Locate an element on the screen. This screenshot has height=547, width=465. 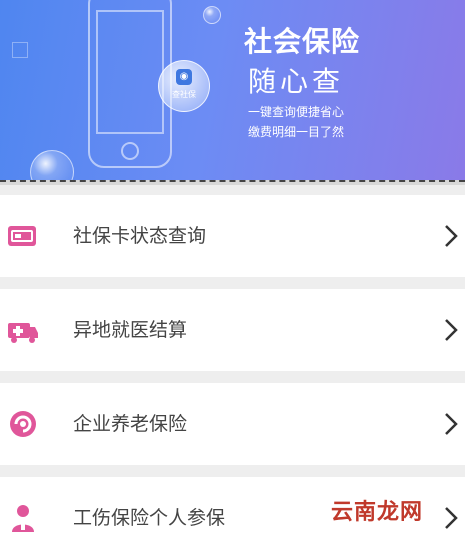
menu-item-label: 社保卡状态查询 is located at coordinates (140, 236).